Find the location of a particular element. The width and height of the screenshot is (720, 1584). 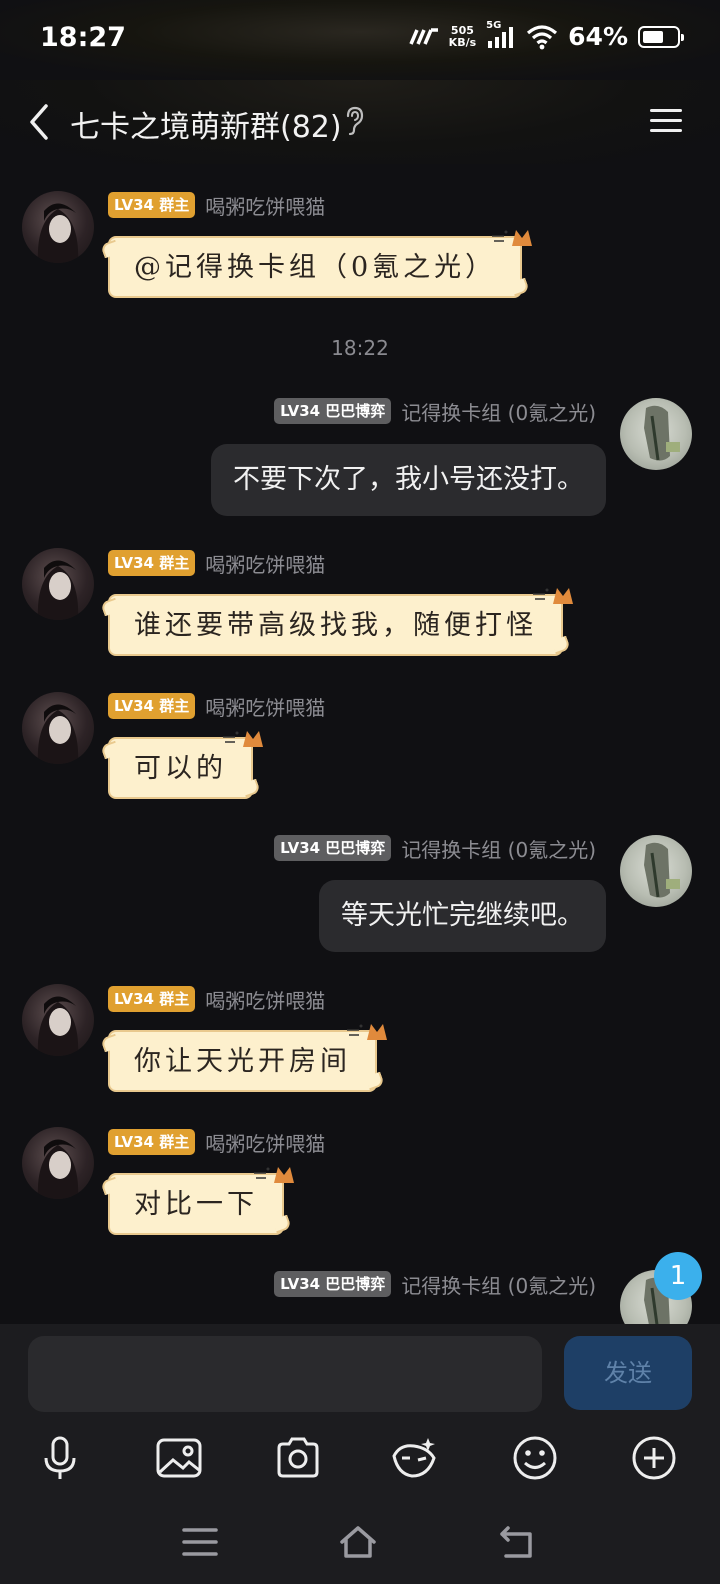

sticker-icon is located at coordinates (414, 1458).